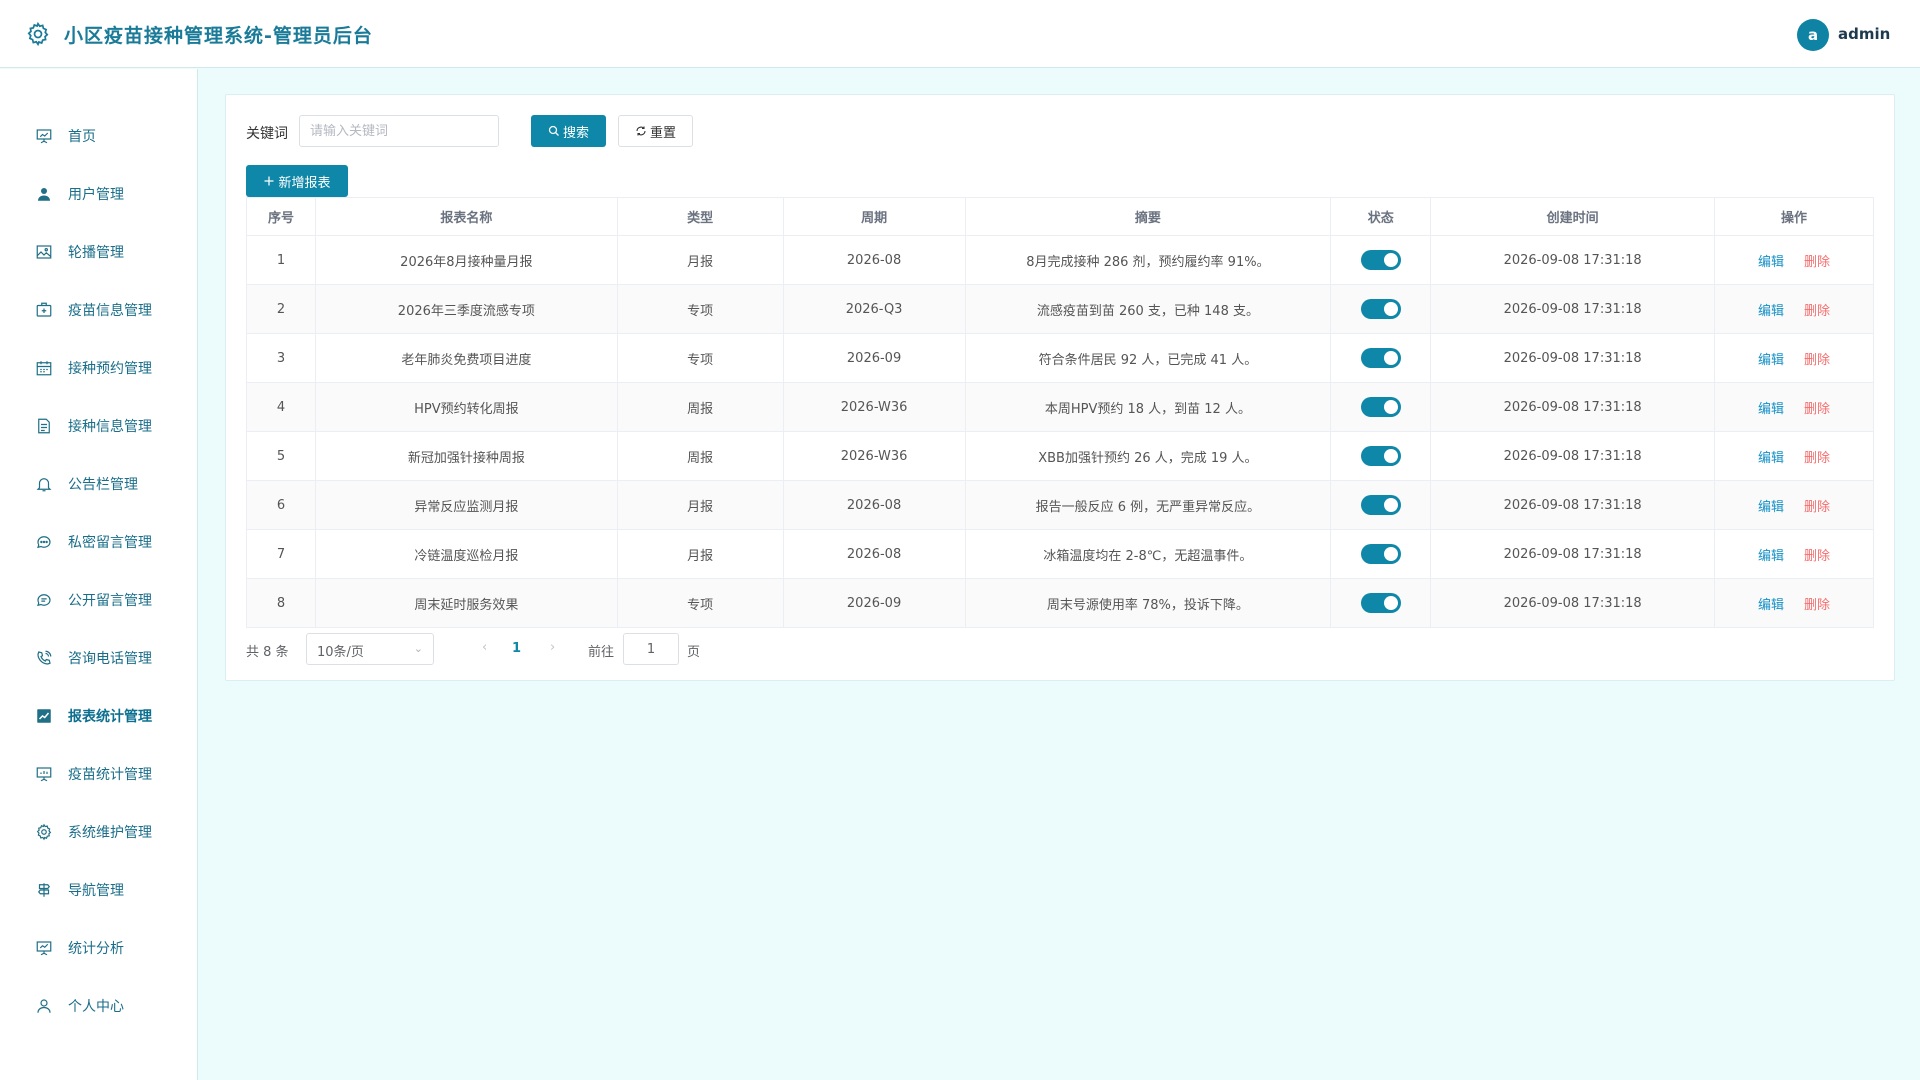  Describe the element at coordinates (874, 505) in the screenshot. I see `cell-period: 2026-08` at that location.